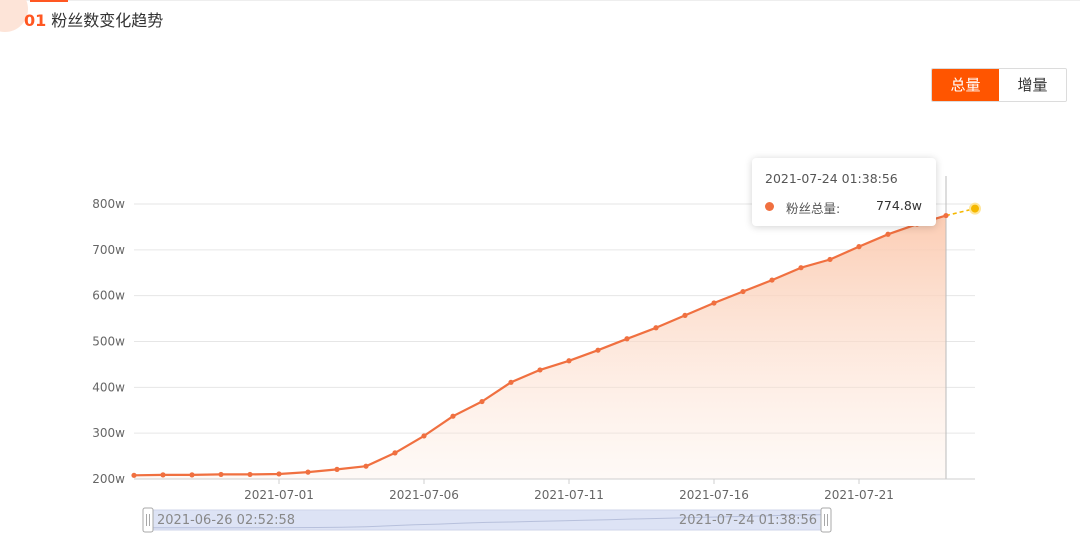 This screenshot has width=1080, height=545. Describe the element at coordinates (108, 204) in the screenshot. I see `y-tick-label: 800w` at that location.